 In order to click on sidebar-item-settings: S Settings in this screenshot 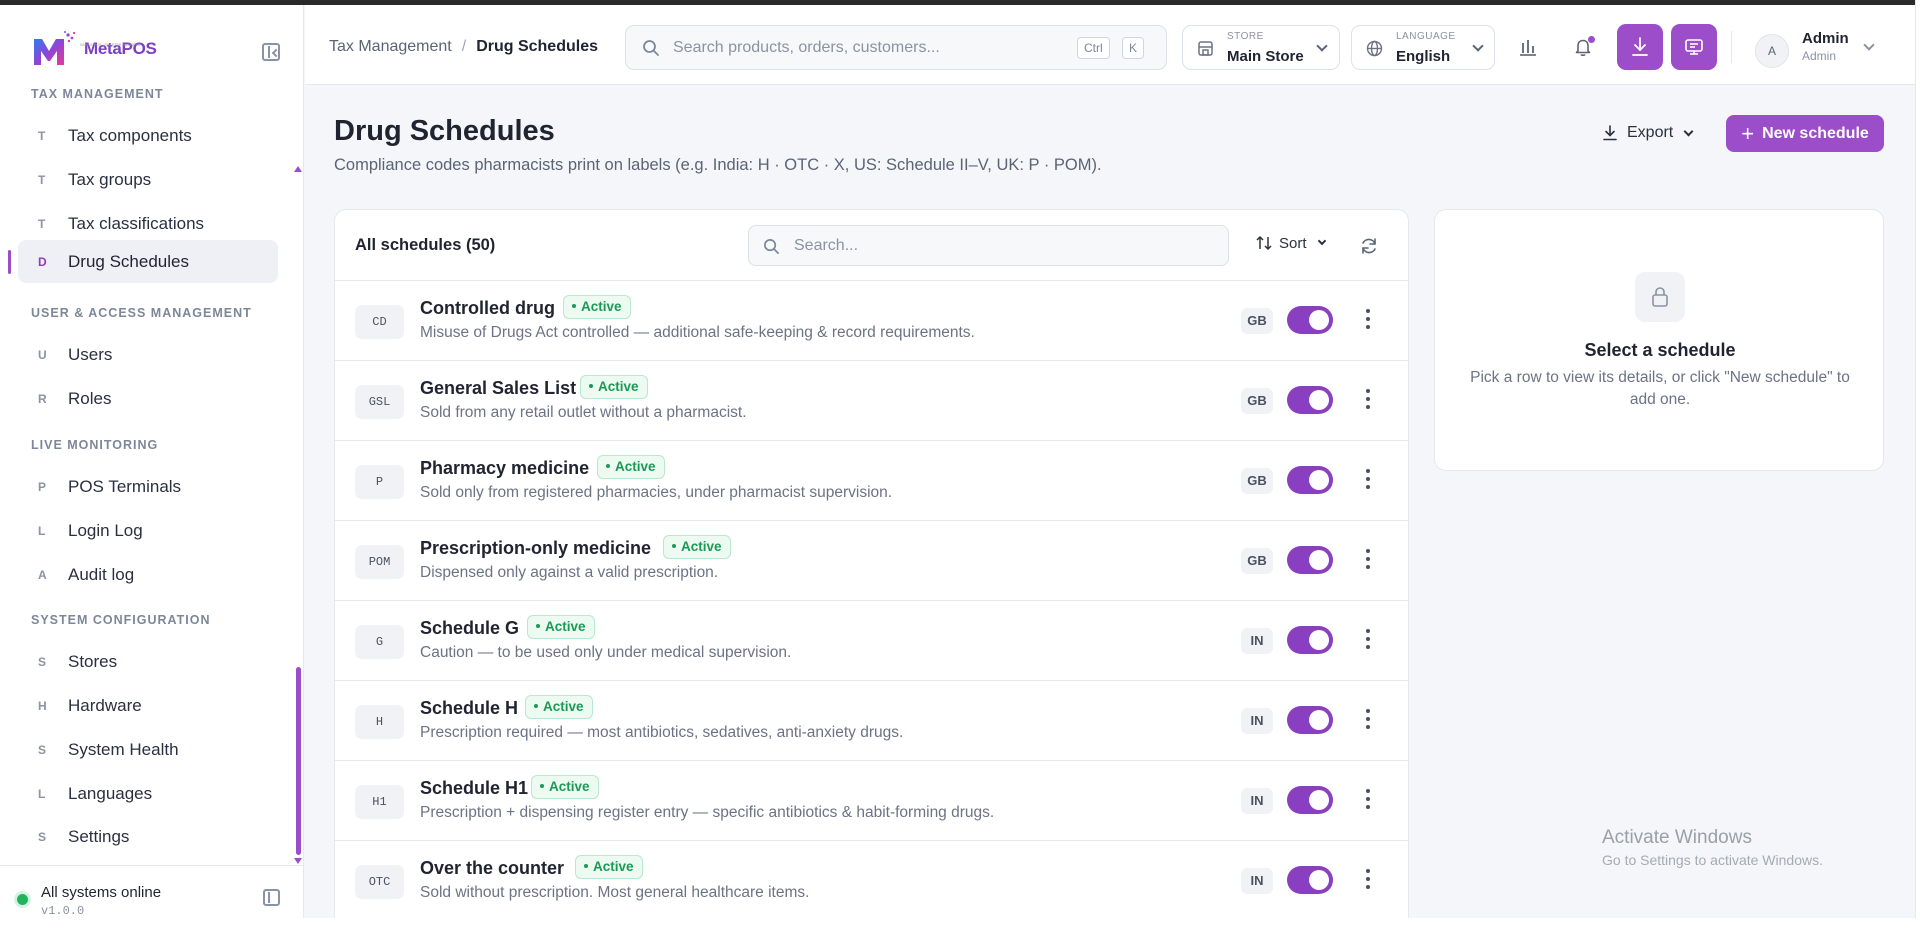, I will do `click(148, 836)`.